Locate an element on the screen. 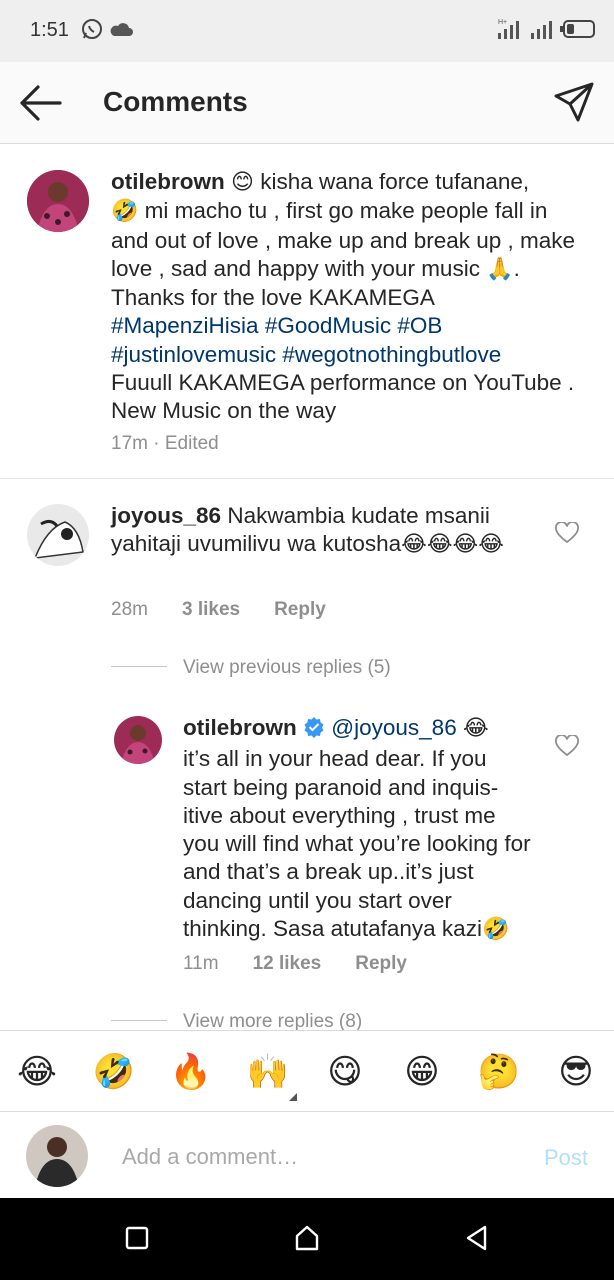  header: Comments is located at coordinates (307, 103).